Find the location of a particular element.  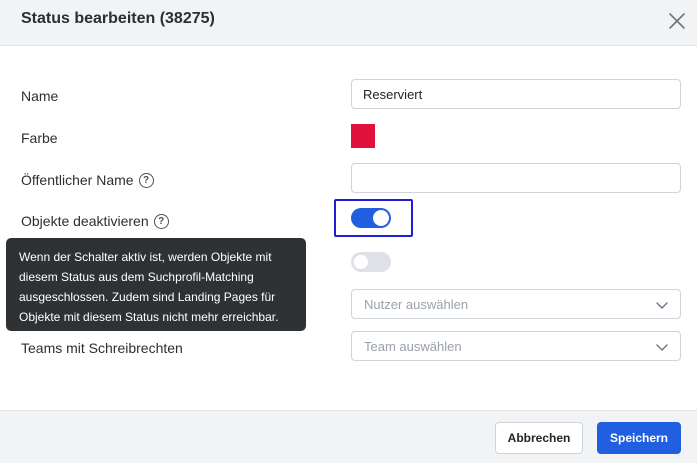

public-name-label: Öffentlicher Name ? is located at coordinates (87, 180).